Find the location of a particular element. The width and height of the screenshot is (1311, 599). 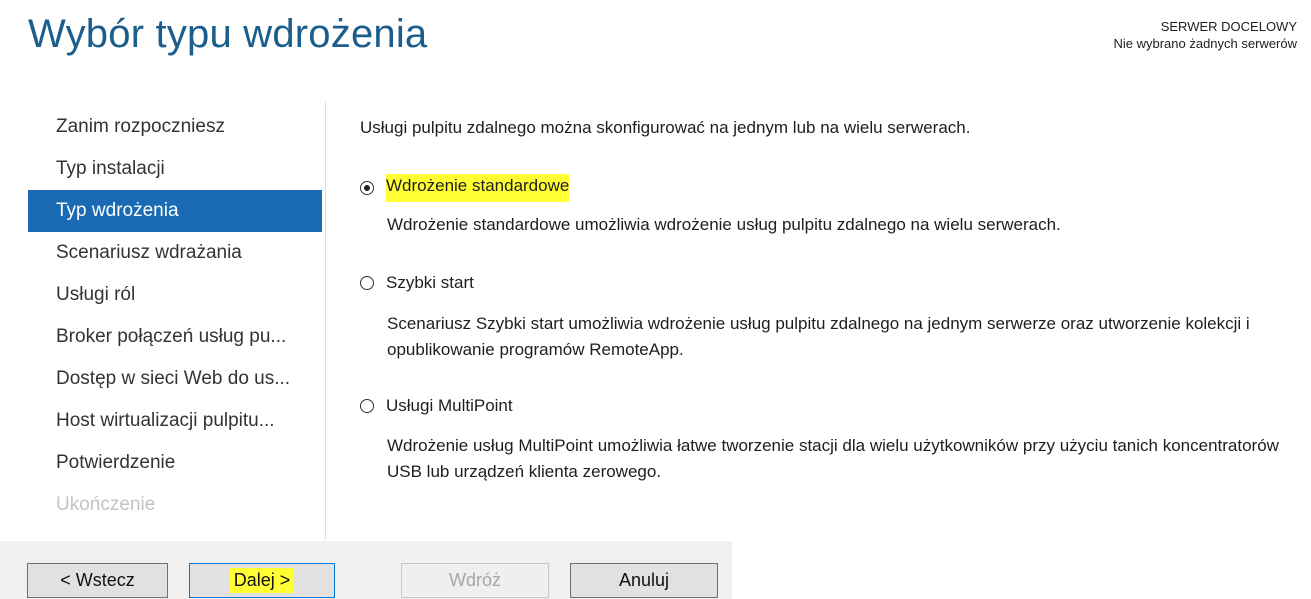

nav-item-role-services: Usługi ról is located at coordinates (175, 295).